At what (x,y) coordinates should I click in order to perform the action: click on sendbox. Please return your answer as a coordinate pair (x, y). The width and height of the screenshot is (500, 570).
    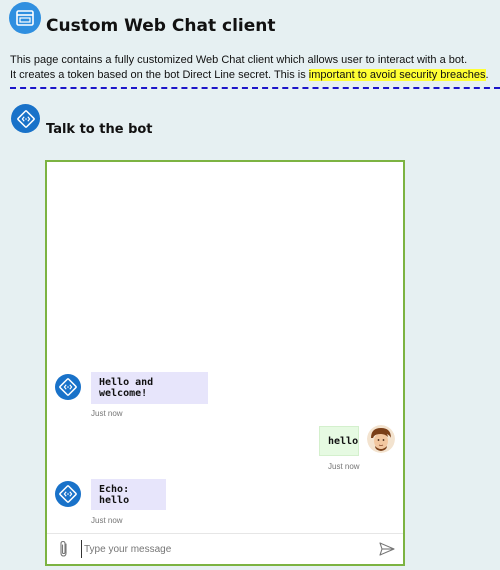
    Looking at the image, I should click on (225, 548).